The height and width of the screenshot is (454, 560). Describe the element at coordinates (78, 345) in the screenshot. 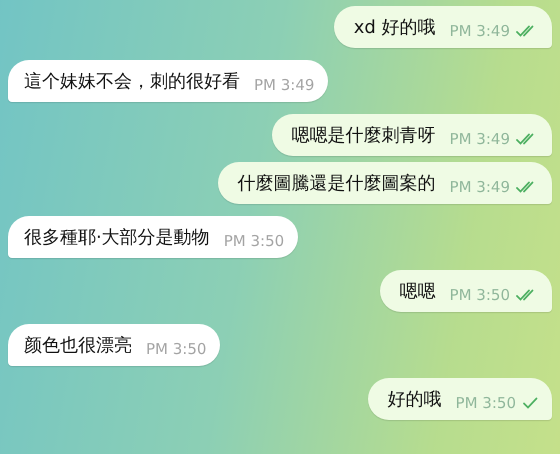

I see `message-text: 颜色也很漂亮` at that location.